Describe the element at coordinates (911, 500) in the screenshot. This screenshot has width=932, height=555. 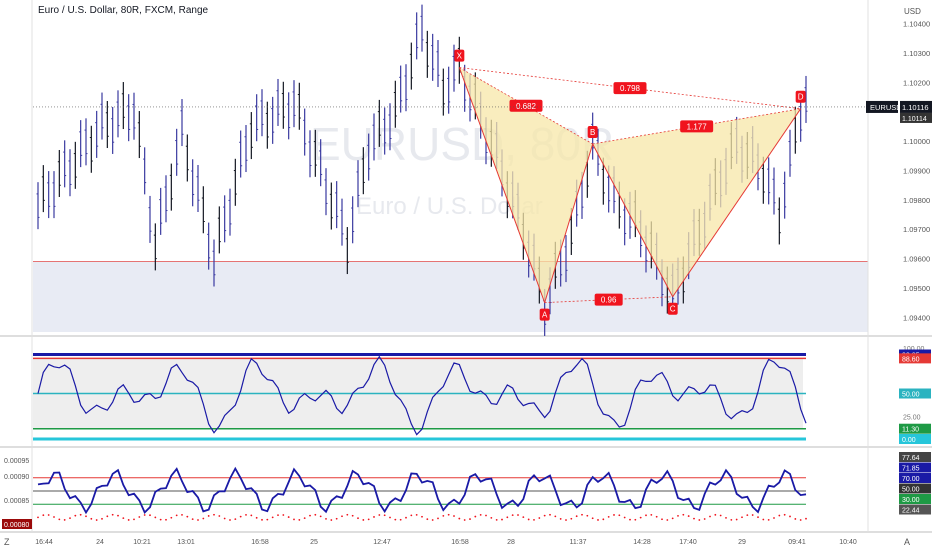
I see `osc2-tag: 30.00` at that location.